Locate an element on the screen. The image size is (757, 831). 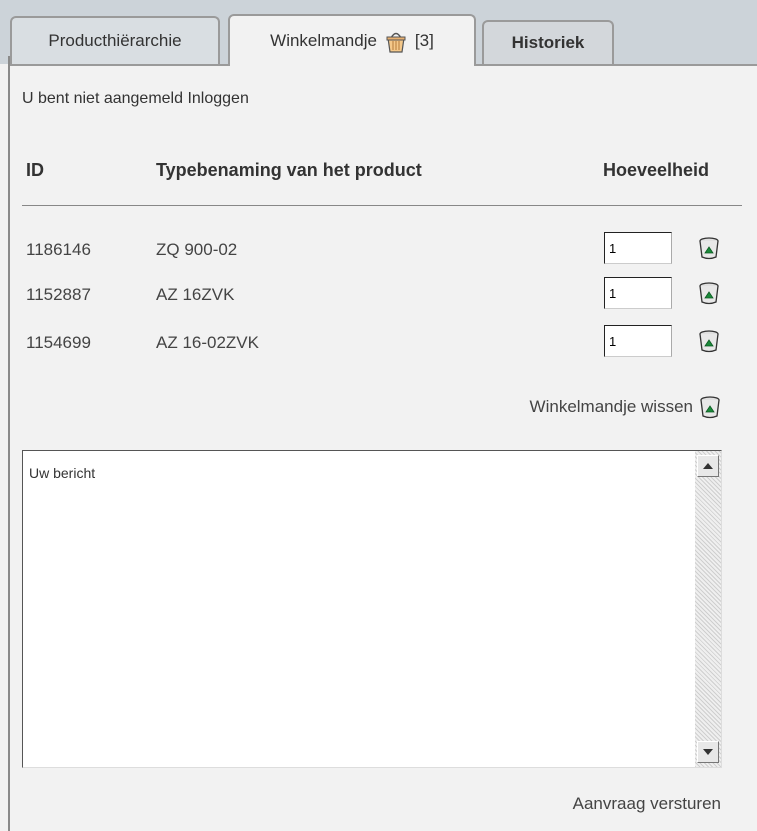
column-header-id: ID is located at coordinates (35, 170).